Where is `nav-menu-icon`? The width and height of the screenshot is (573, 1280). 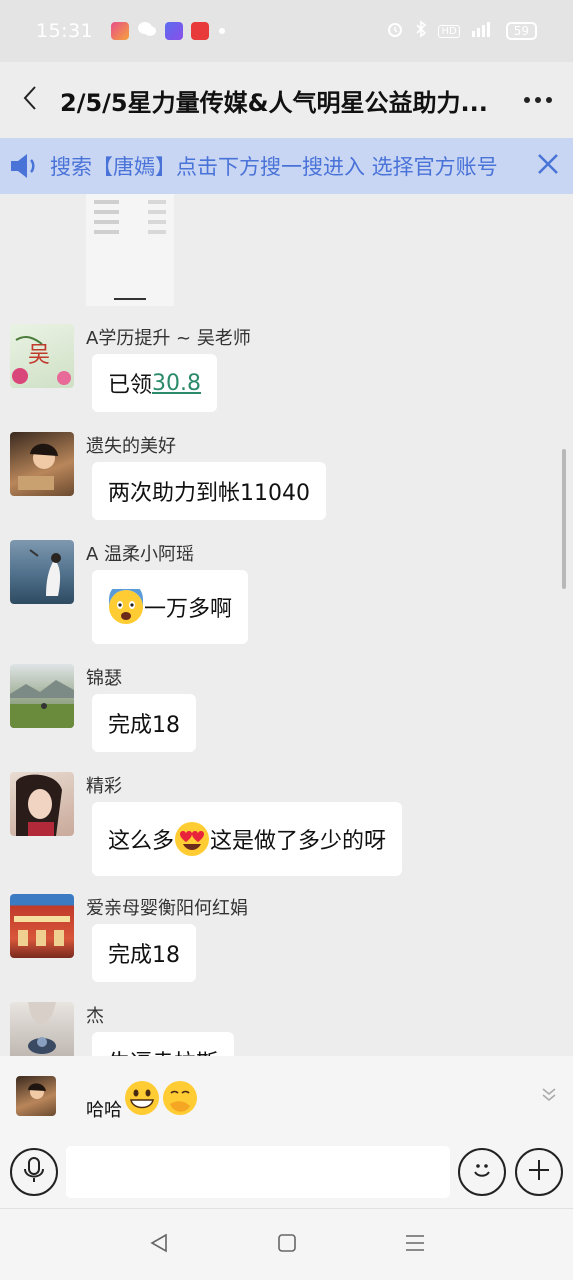 nav-menu-icon is located at coordinates (415, 1245).